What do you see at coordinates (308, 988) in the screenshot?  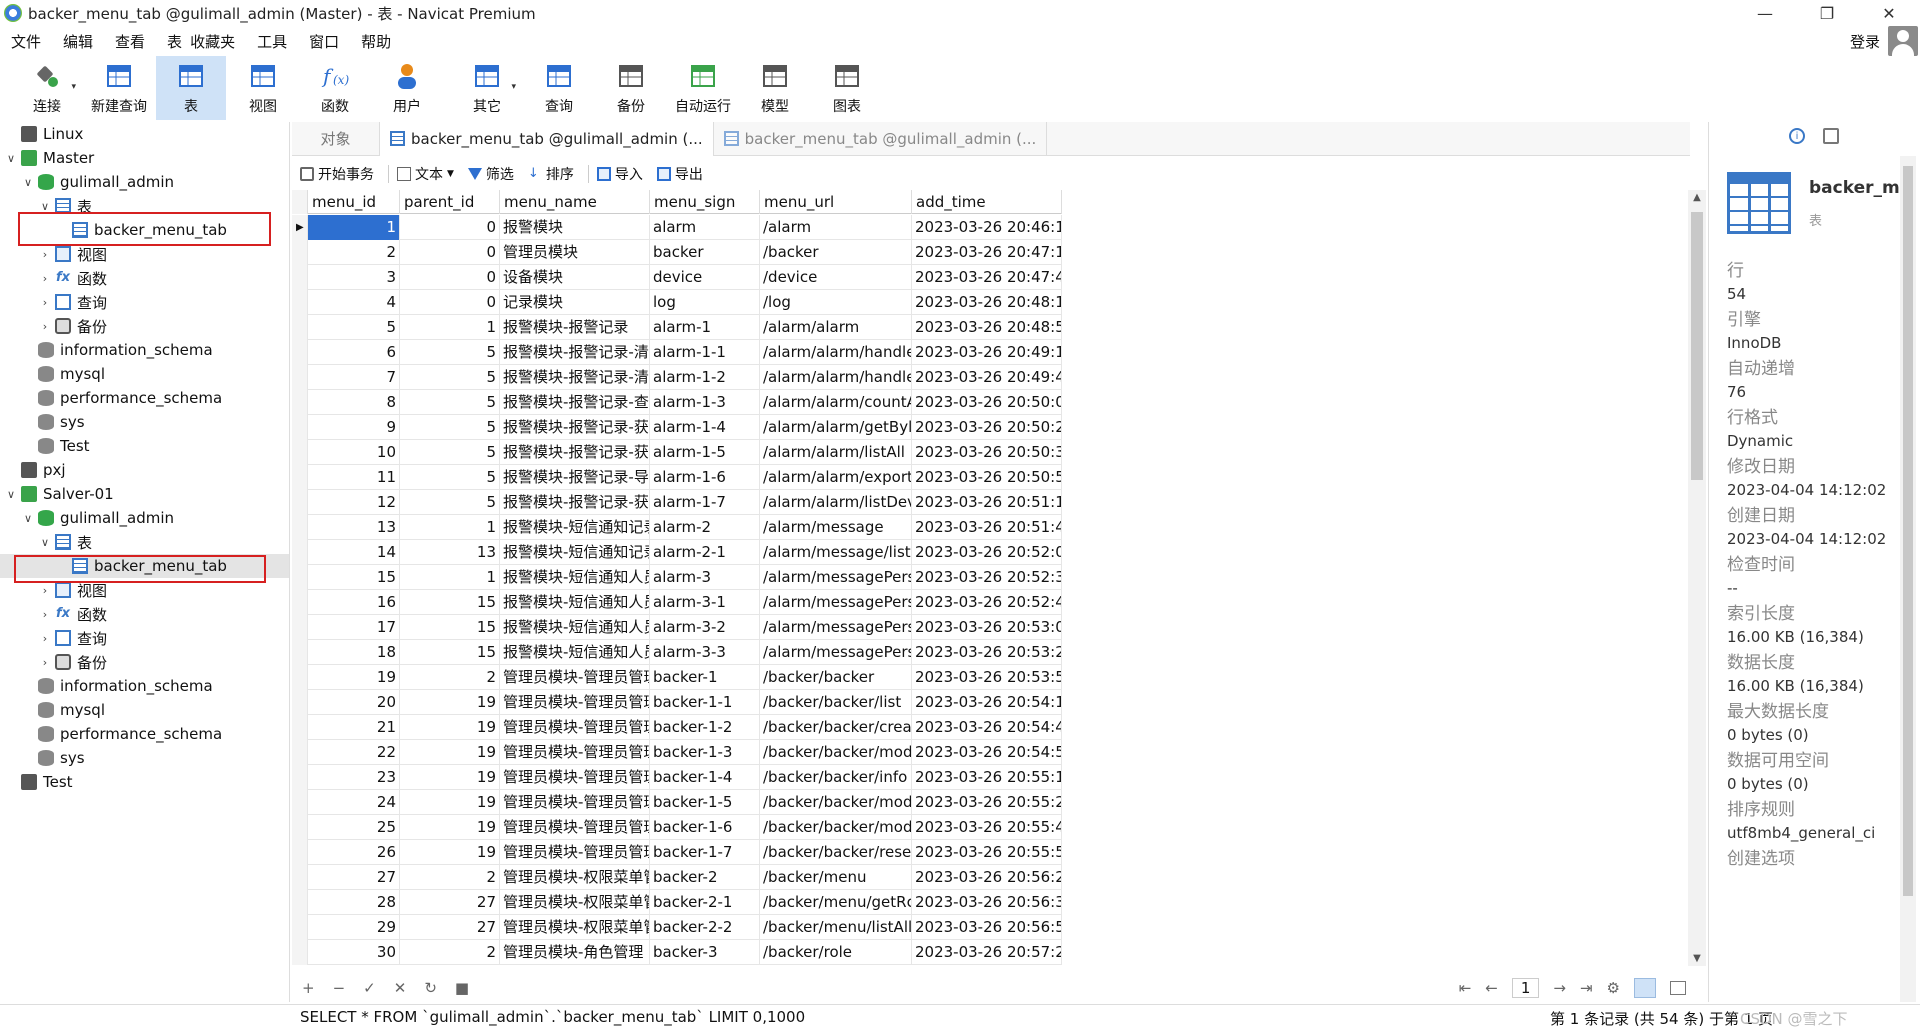 I see `add-record-button: +` at bounding box center [308, 988].